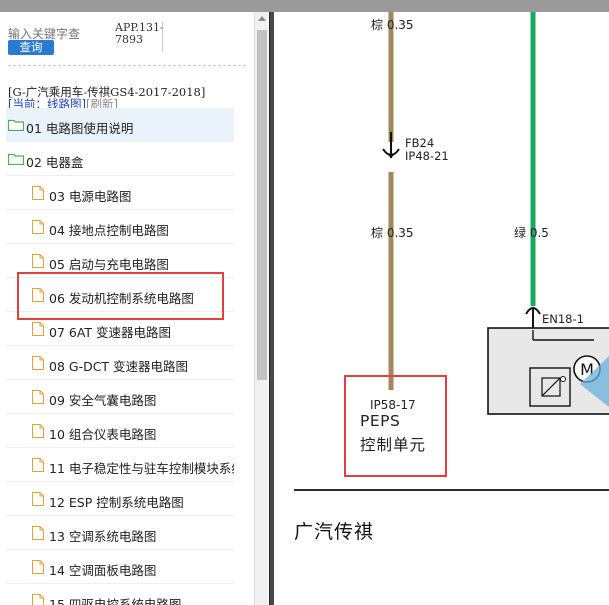 This screenshot has width=609, height=605. I want to click on scroll-up-arrow-icon, so click(262, 18).